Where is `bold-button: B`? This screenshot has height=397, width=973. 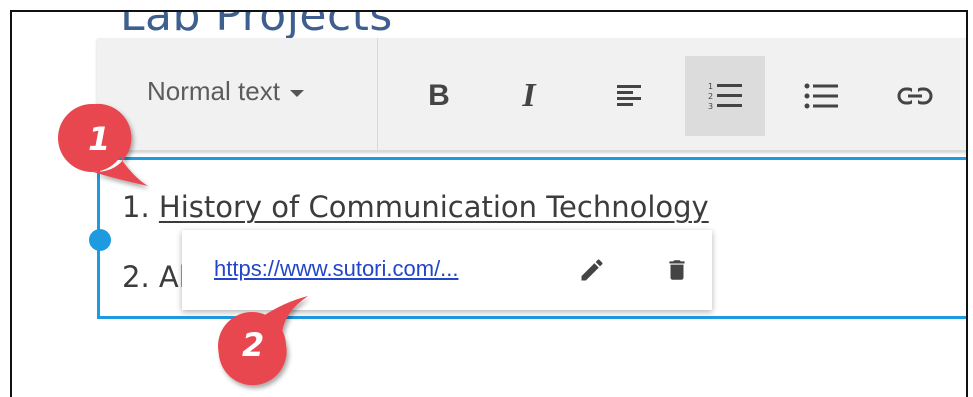
bold-button: B is located at coordinates (439, 96).